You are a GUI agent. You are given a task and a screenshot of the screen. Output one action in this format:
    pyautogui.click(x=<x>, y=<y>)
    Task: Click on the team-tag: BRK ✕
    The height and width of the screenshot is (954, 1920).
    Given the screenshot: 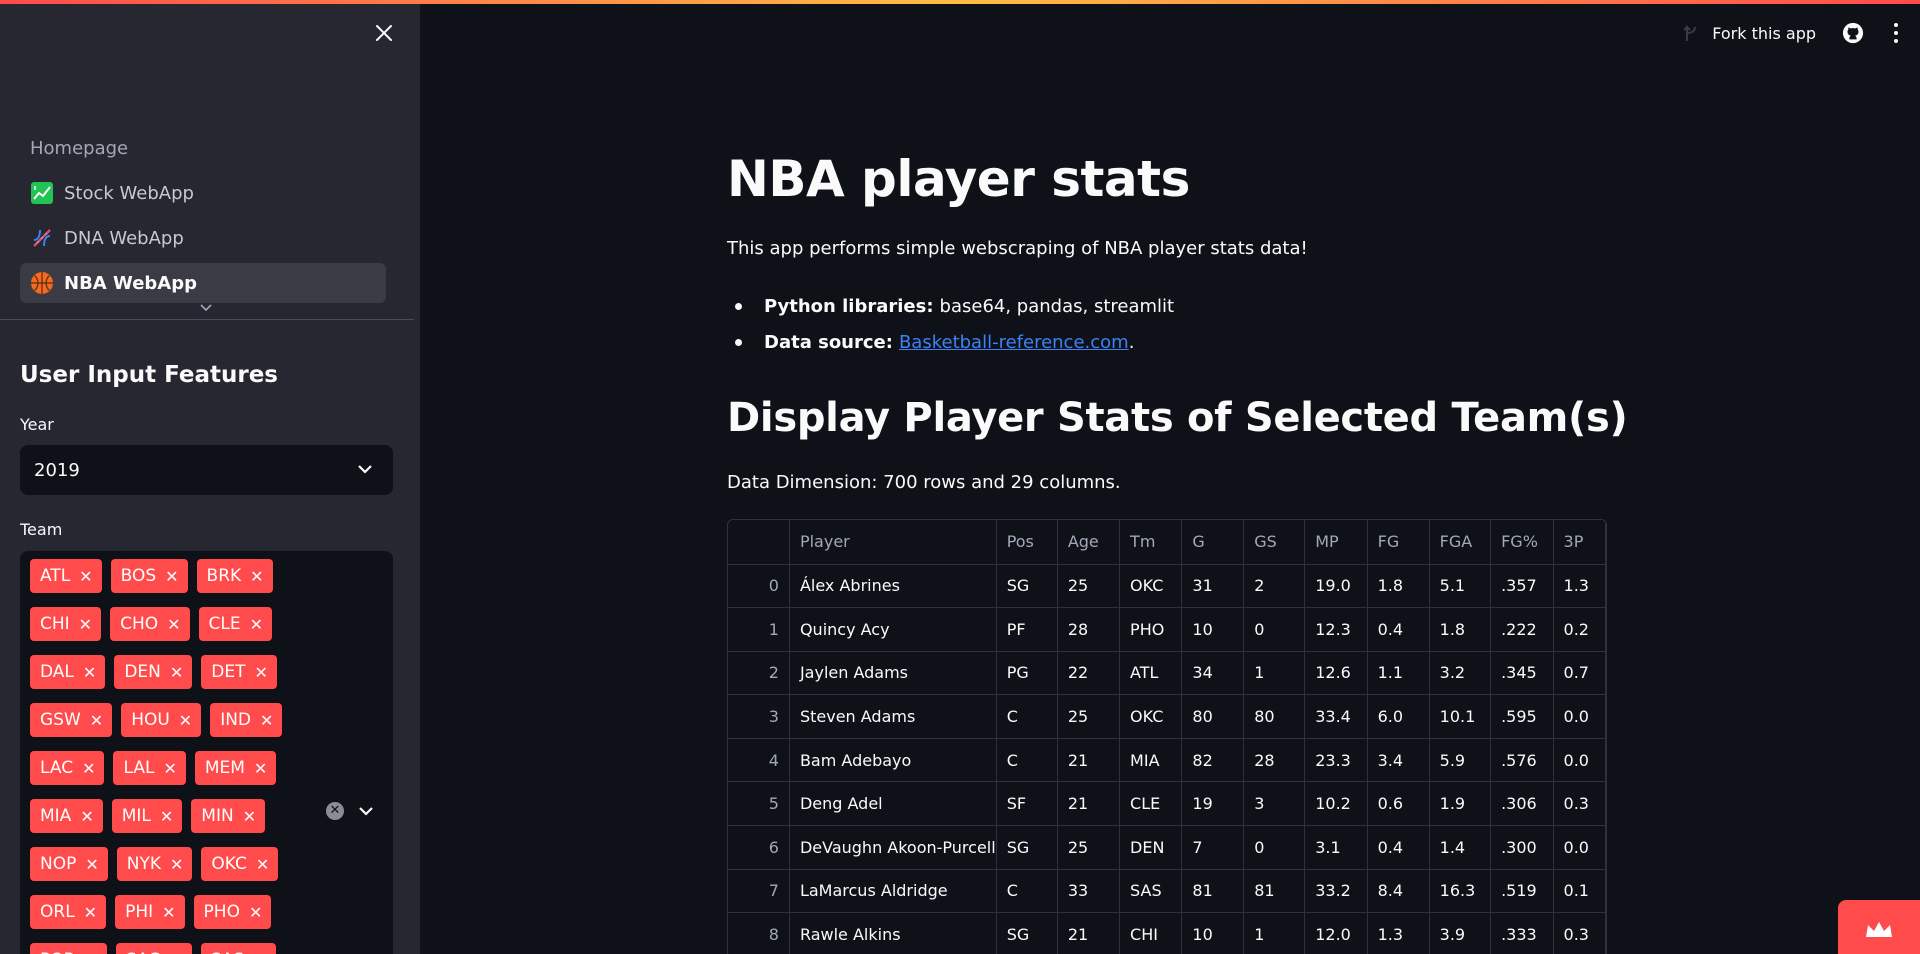 What is the action you would take?
    pyautogui.click(x=234, y=576)
    